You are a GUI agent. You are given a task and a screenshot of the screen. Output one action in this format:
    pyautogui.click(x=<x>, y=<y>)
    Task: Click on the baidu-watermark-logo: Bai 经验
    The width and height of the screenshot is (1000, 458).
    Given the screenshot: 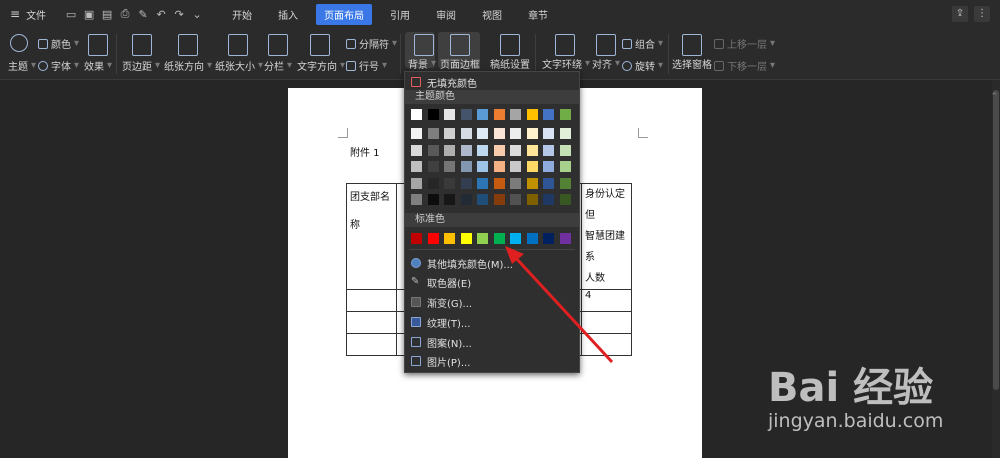 What is the action you would take?
    pyautogui.click(x=851, y=388)
    